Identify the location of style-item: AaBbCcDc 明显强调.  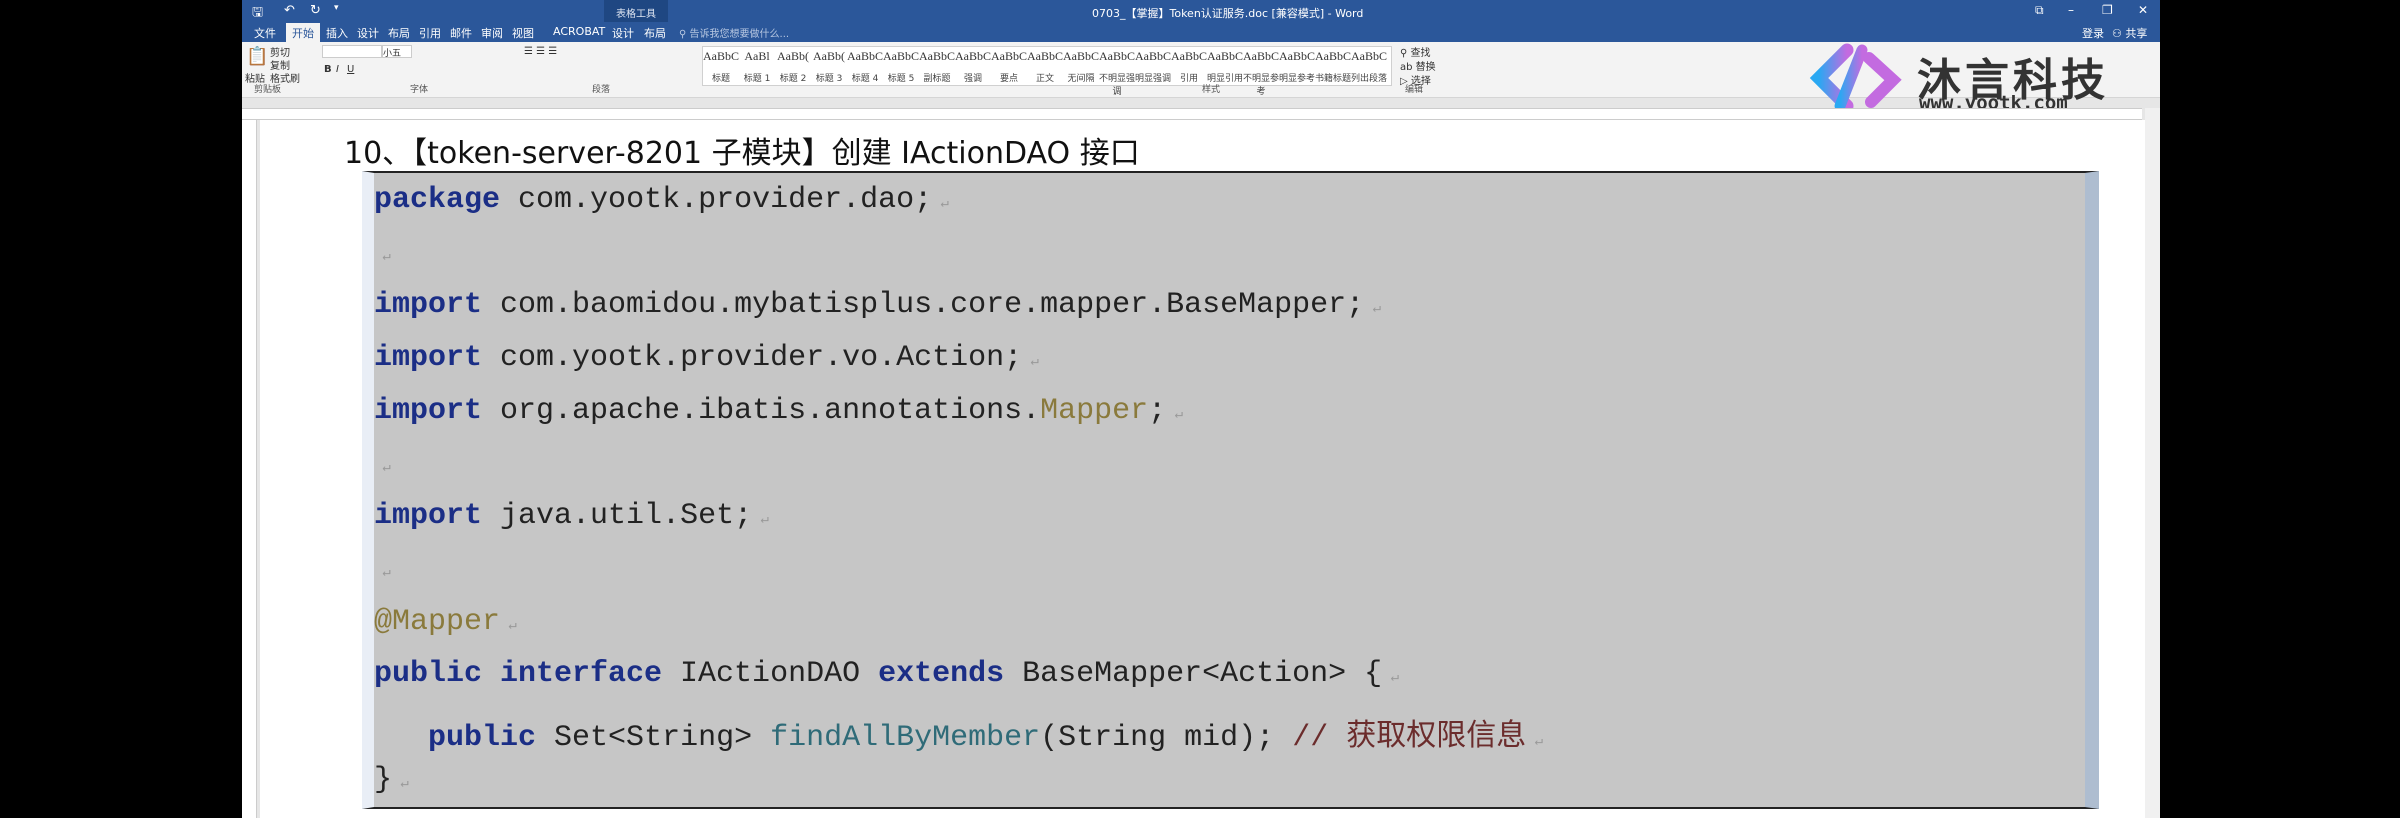
(1153, 66).